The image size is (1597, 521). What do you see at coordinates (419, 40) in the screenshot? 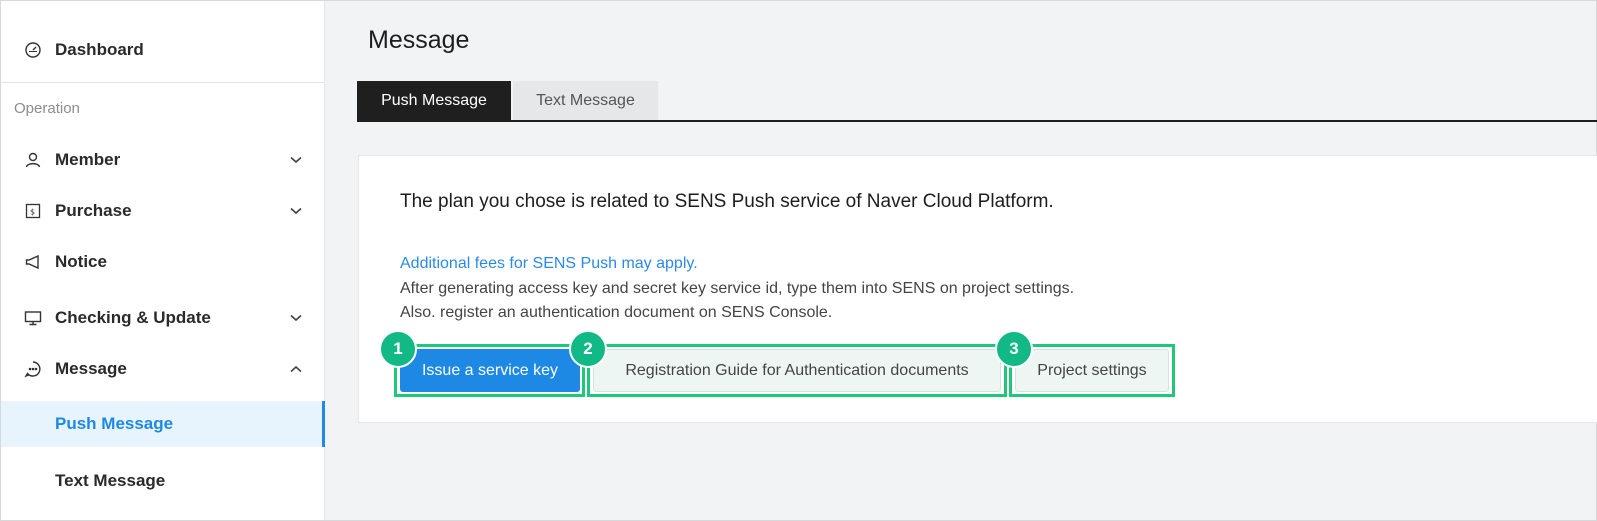
I see `page-title: Message` at bounding box center [419, 40].